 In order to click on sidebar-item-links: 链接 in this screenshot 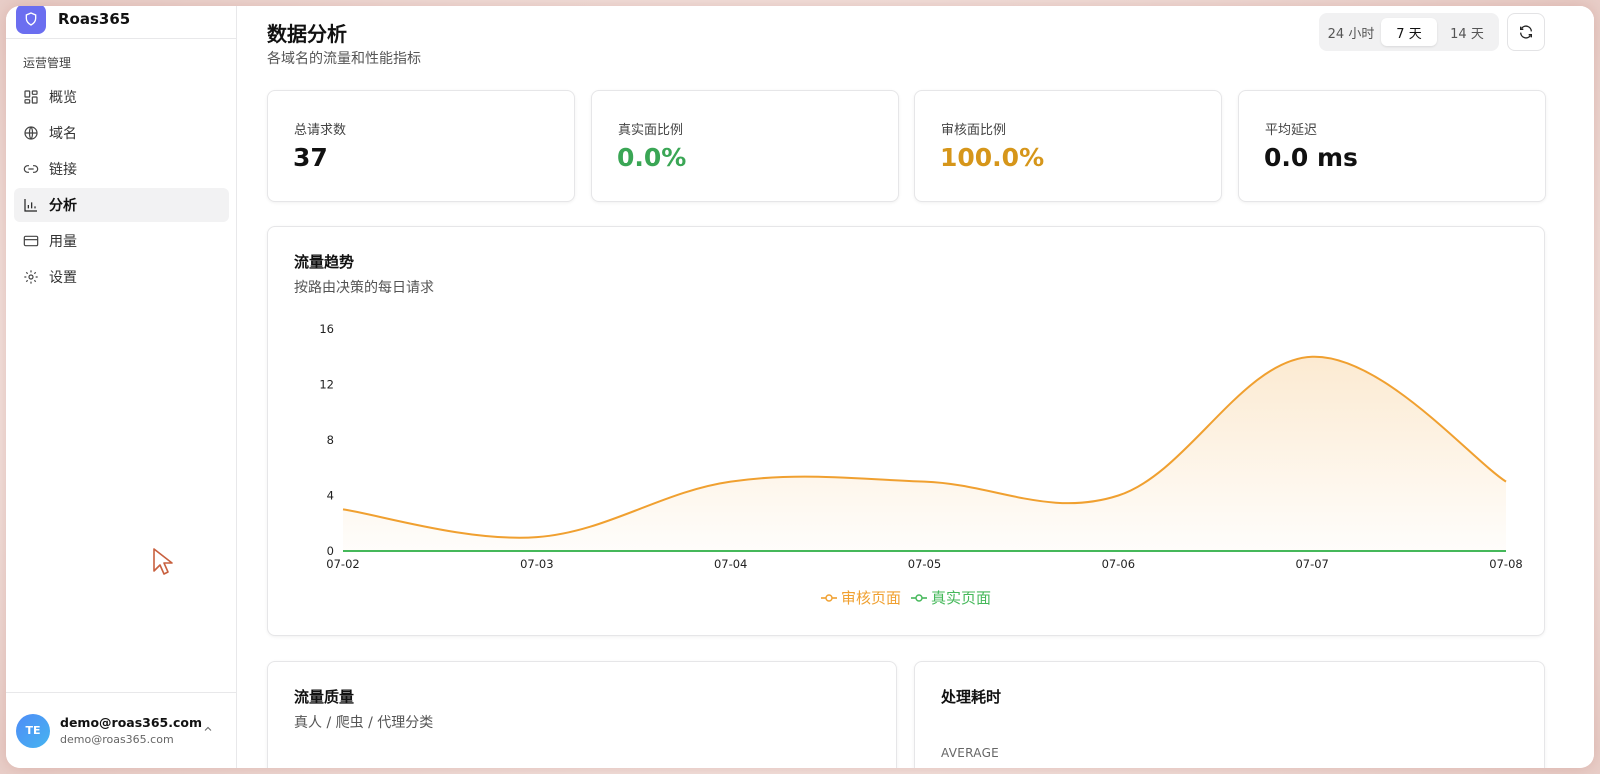, I will do `click(121, 169)`.